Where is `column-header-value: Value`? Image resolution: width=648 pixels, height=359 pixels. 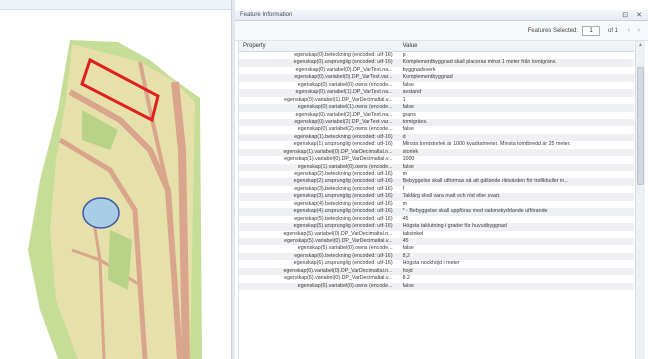
column-header-value: Value is located at coordinates (516, 46).